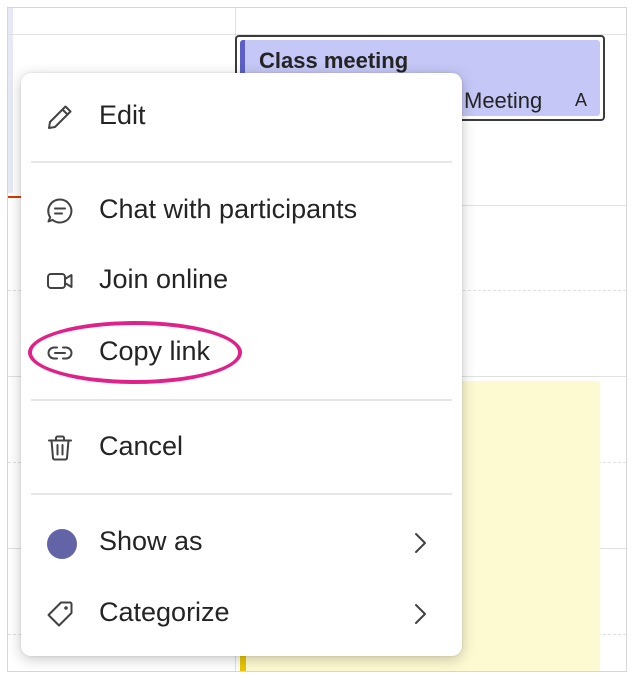  Describe the element at coordinates (62, 544) in the screenshot. I see `status-dot-icon` at that location.